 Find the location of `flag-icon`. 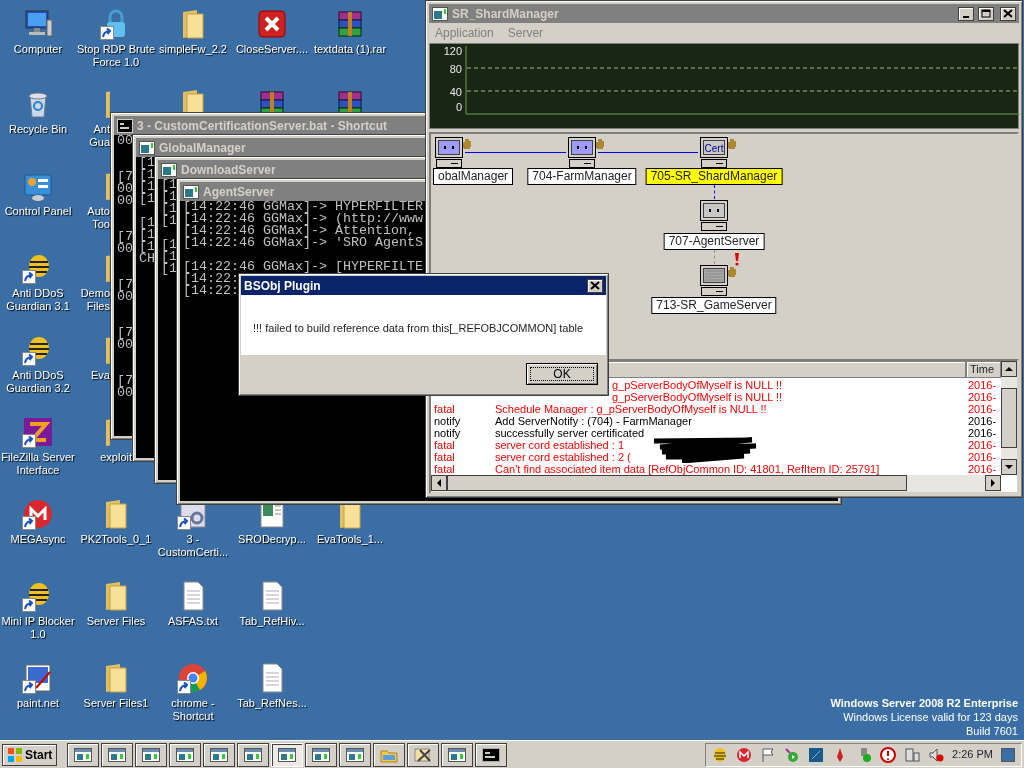

flag-icon is located at coordinates (768, 755).